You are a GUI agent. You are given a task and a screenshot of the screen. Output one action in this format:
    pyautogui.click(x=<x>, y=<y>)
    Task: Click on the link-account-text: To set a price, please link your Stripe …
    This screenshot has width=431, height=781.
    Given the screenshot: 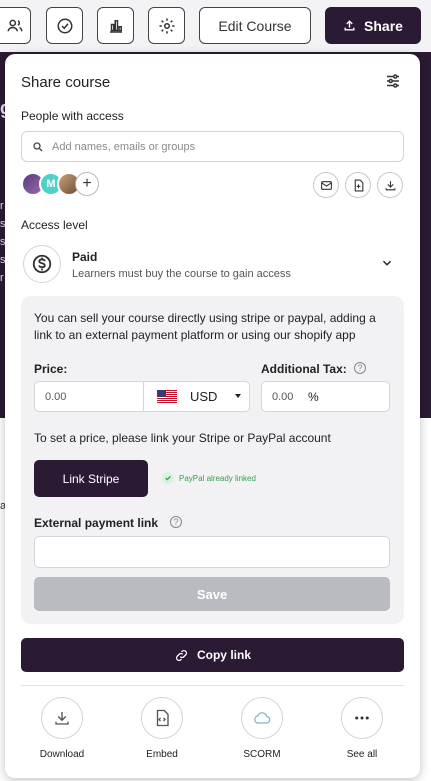 What is the action you would take?
    pyautogui.click(x=182, y=438)
    